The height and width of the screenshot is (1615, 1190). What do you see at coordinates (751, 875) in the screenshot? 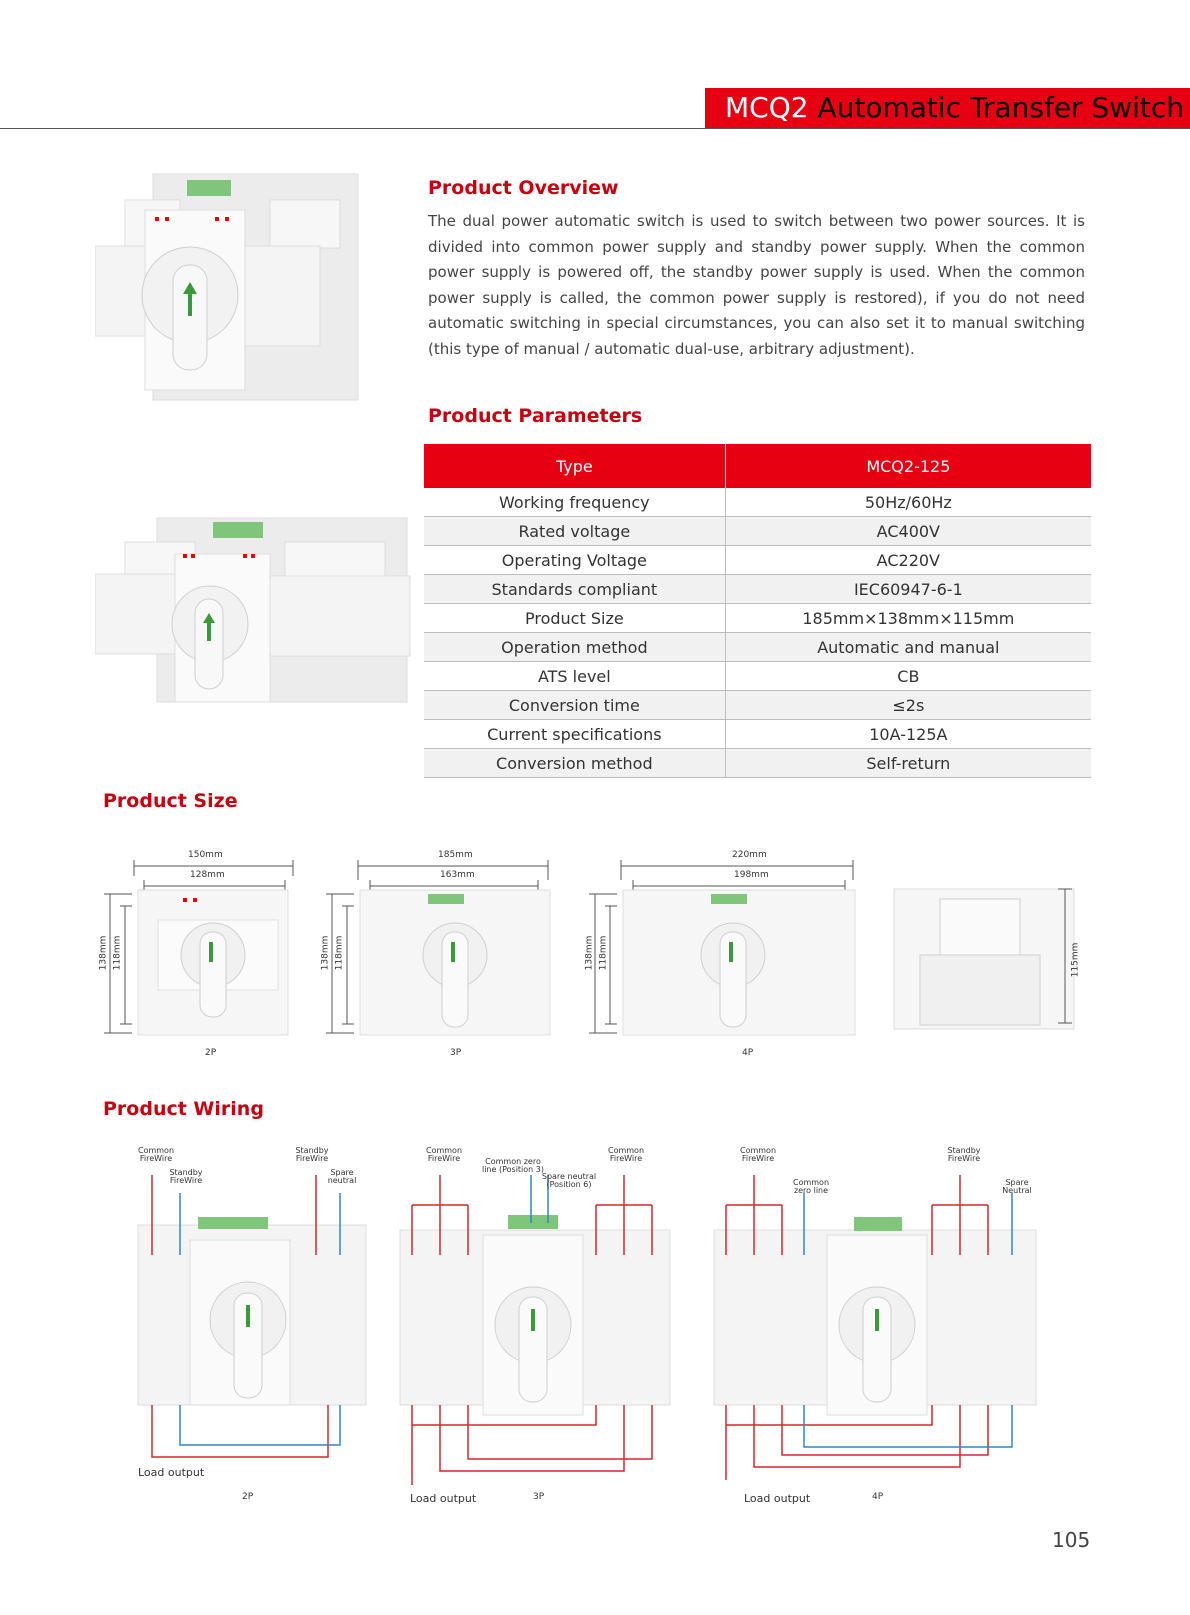
I see `dim-4p-inner-width: 198mm` at bounding box center [751, 875].